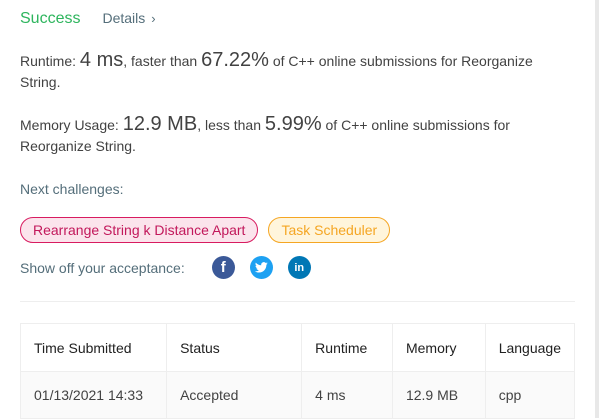 This screenshot has height=419, width=599. I want to click on section-divider, so click(297, 301).